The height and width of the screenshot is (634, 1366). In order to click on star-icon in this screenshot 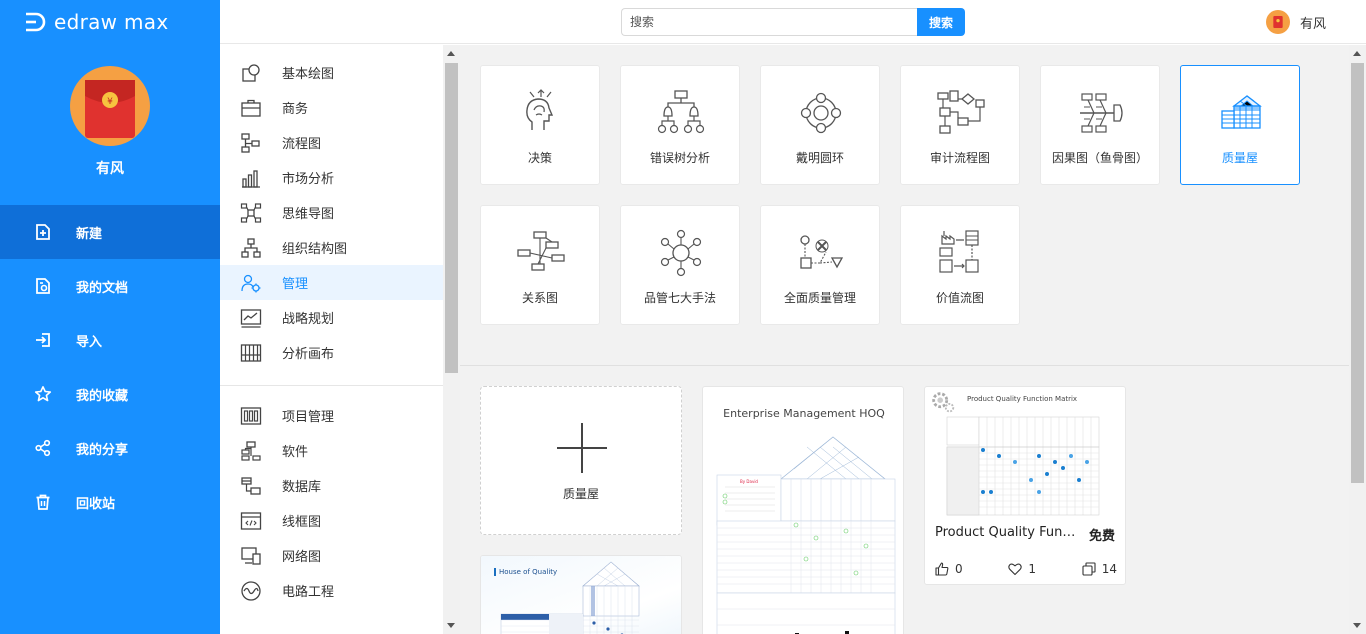, I will do `click(43, 394)`.